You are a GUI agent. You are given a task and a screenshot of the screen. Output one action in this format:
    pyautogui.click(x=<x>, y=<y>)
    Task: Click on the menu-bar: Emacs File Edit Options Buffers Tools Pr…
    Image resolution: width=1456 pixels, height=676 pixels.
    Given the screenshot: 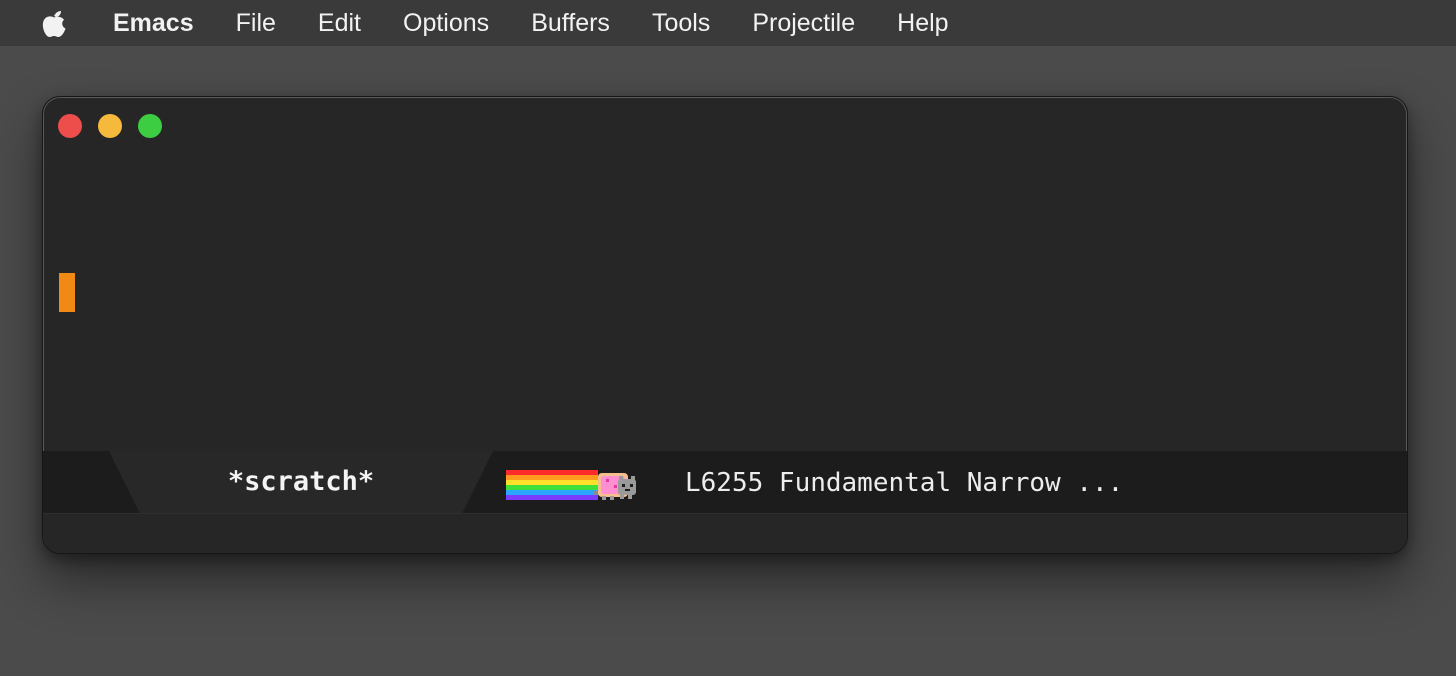 What is the action you would take?
    pyautogui.click(x=728, y=23)
    